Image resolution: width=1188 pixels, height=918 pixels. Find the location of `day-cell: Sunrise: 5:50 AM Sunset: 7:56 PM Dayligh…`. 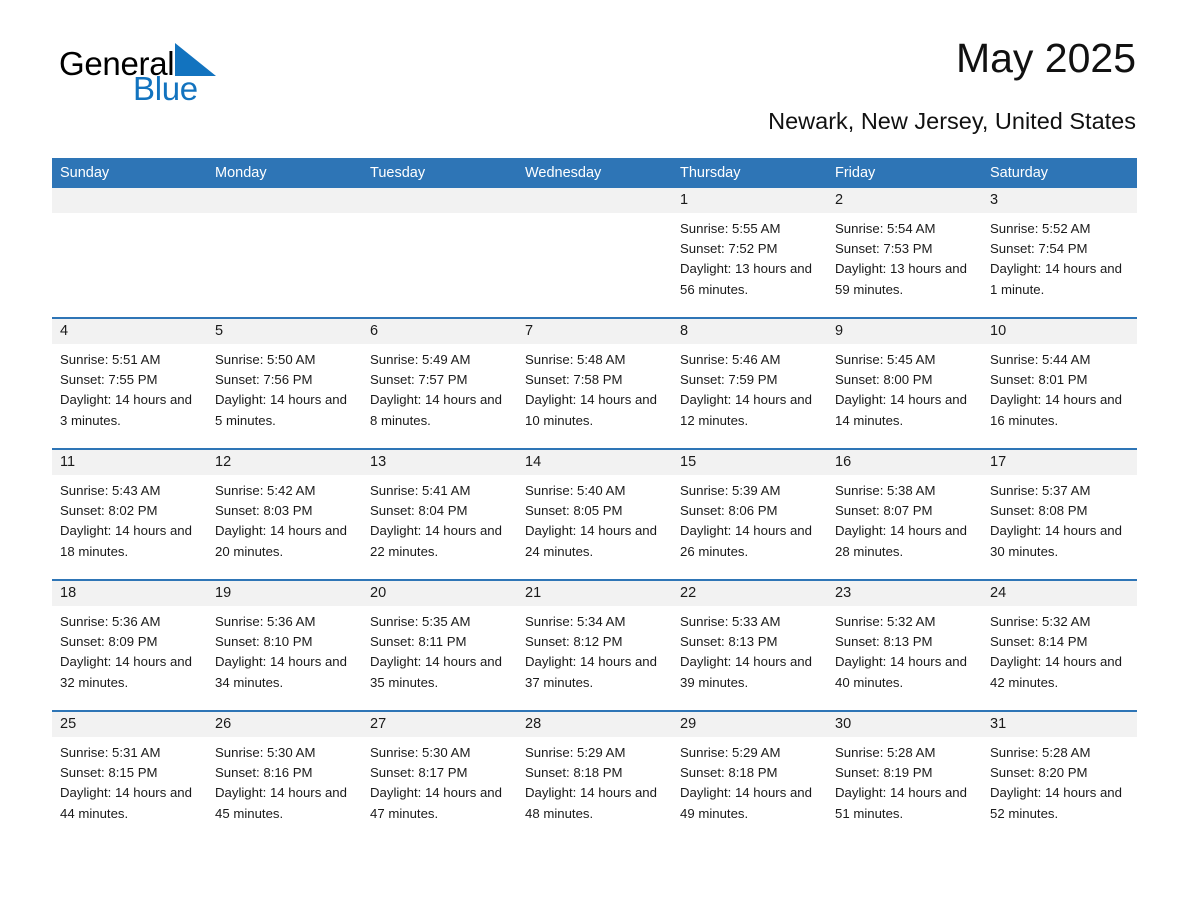

day-cell: Sunrise: 5:50 AM Sunset: 7:56 PM Dayligh… is located at coordinates (284, 396).